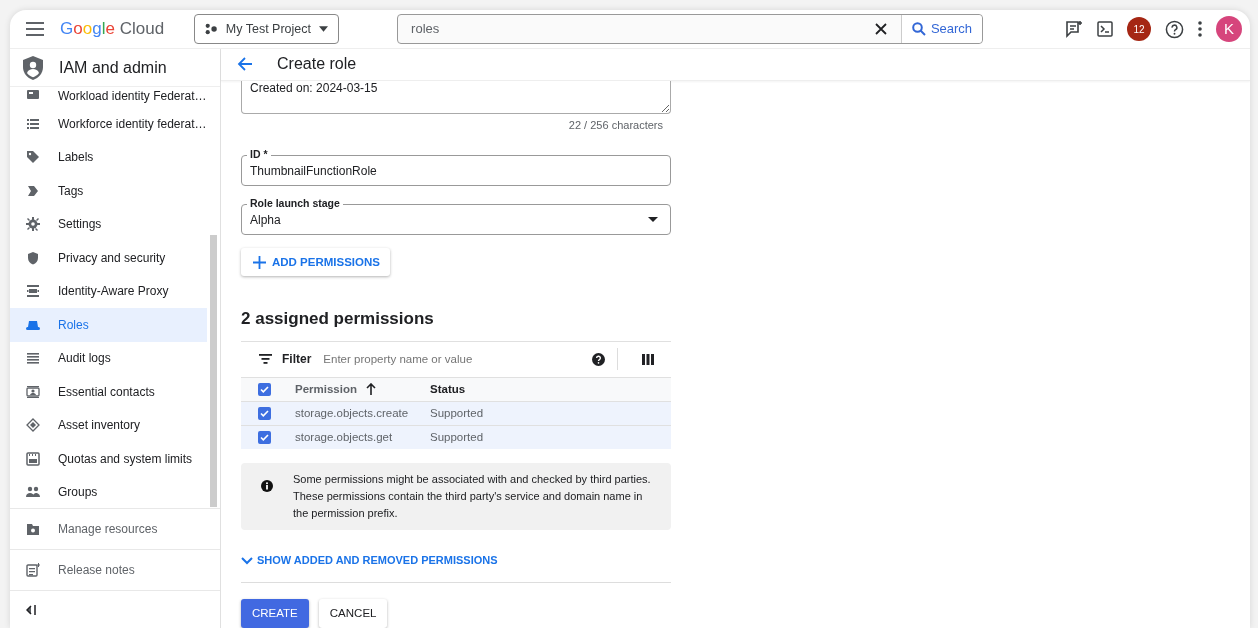  What do you see at coordinates (108, 191) in the screenshot?
I see `sidebar-item: Tags` at bounding box center [108, 191].